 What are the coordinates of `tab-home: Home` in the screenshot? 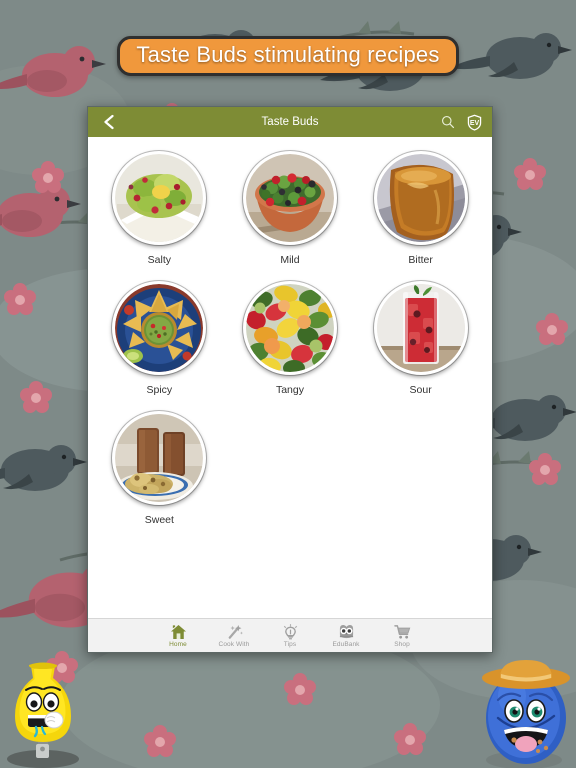 It's located at (178, 636).